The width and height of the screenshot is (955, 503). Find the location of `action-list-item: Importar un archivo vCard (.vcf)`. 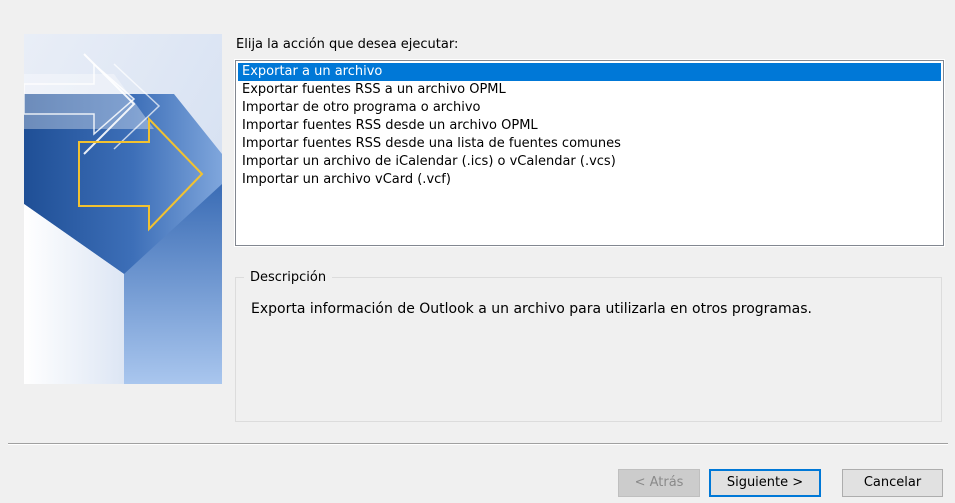

action-list-item: Importar un archivo vCard (.vcf) is located at coordinates (589, 180).